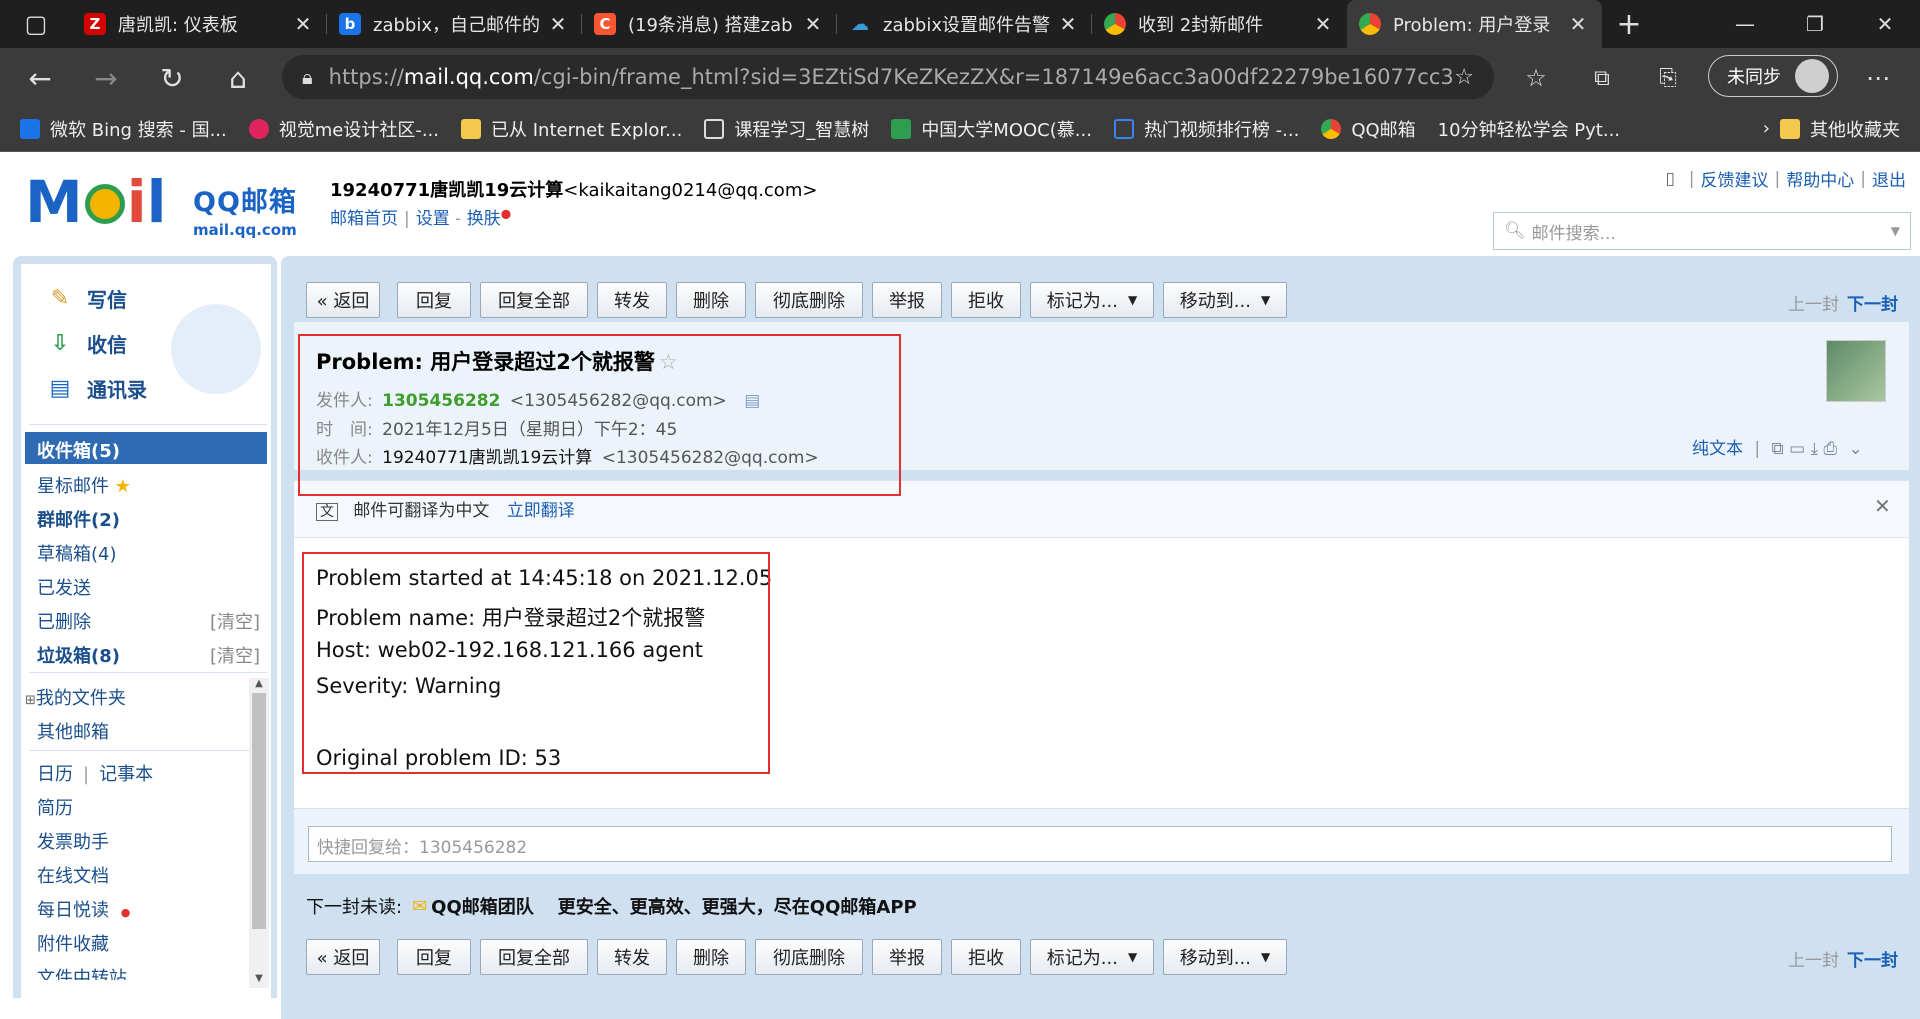 This screenshot has height=1019, width=1920. I want to click on phone-icon: ▯, so click(1669, 179).